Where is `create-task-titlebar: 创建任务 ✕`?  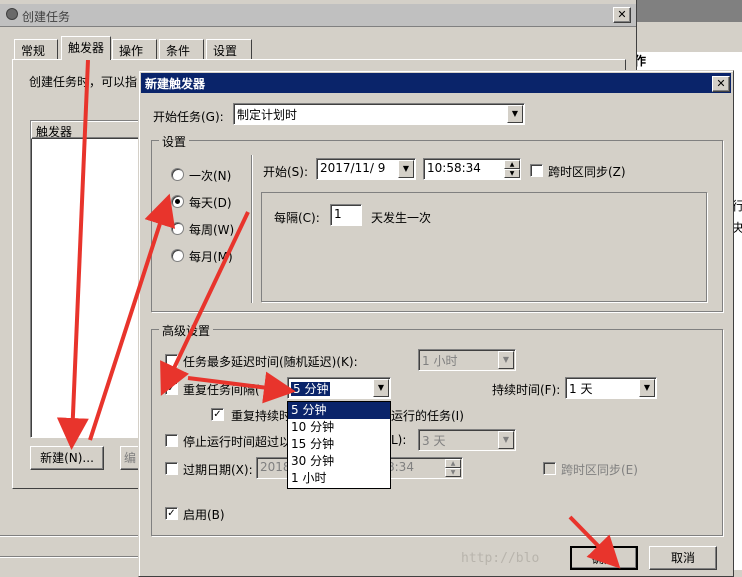 create-task-titlebar: 创建任务 ✕ is located at coordinates (318, 15).